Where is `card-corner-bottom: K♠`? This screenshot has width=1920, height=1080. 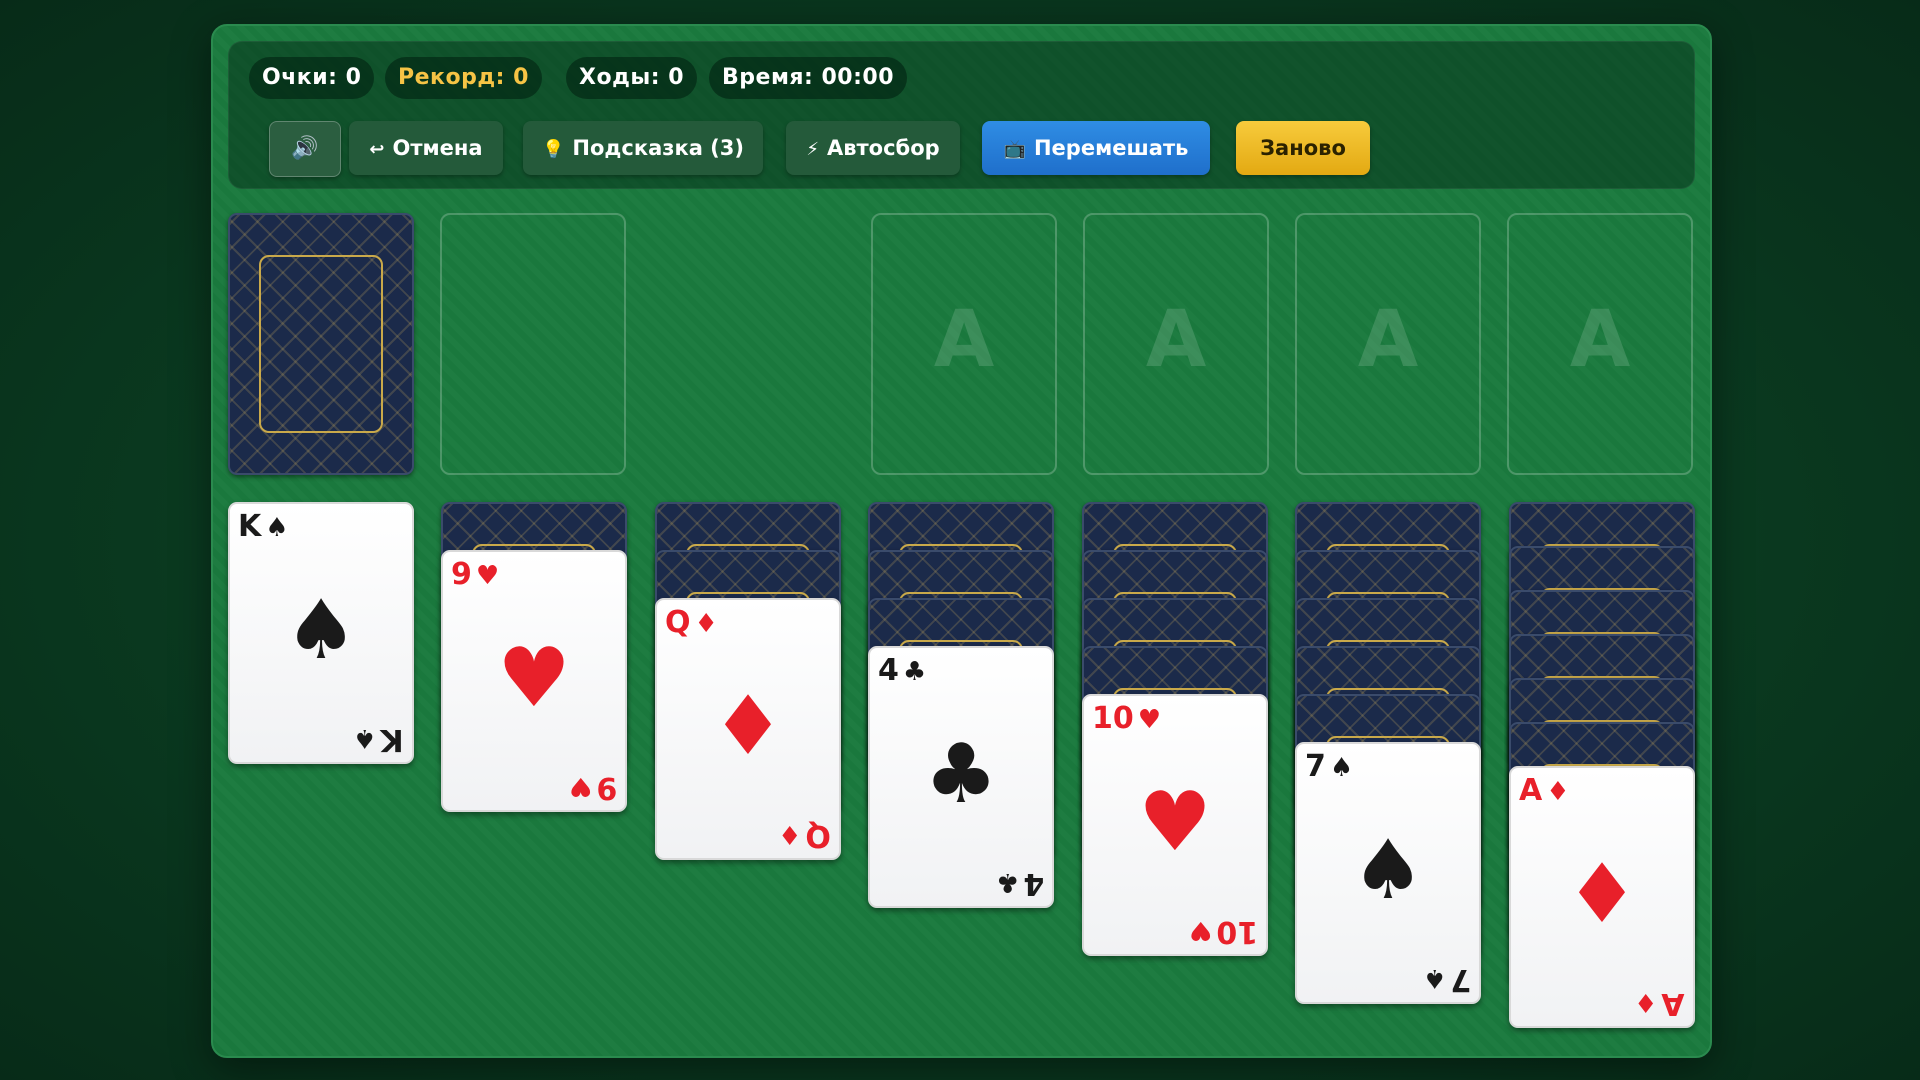
card-corner-bottom: K♠ is located at coordinates (378, 739).